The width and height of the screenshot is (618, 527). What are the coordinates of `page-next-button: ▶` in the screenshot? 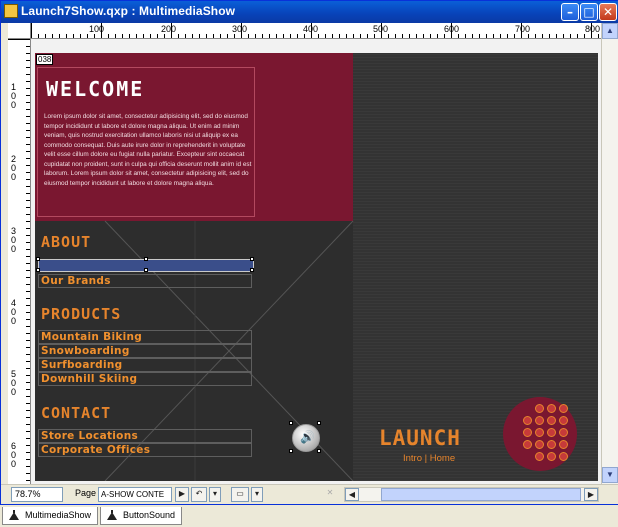 It's located at (182, 494).